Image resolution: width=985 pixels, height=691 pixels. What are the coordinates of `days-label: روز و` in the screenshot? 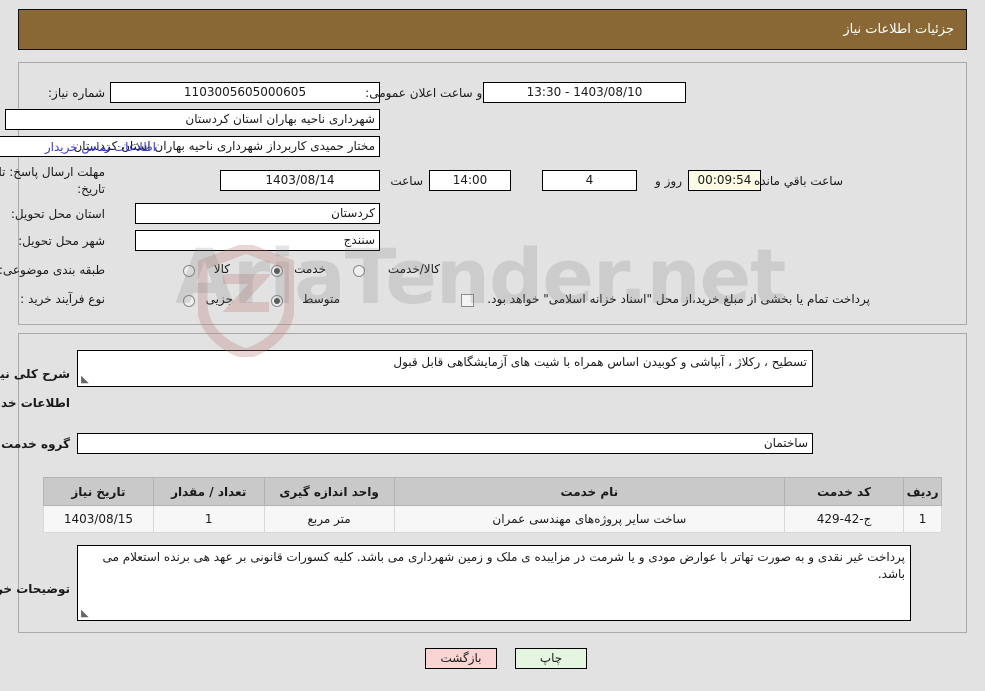 It's located at (668, 181).